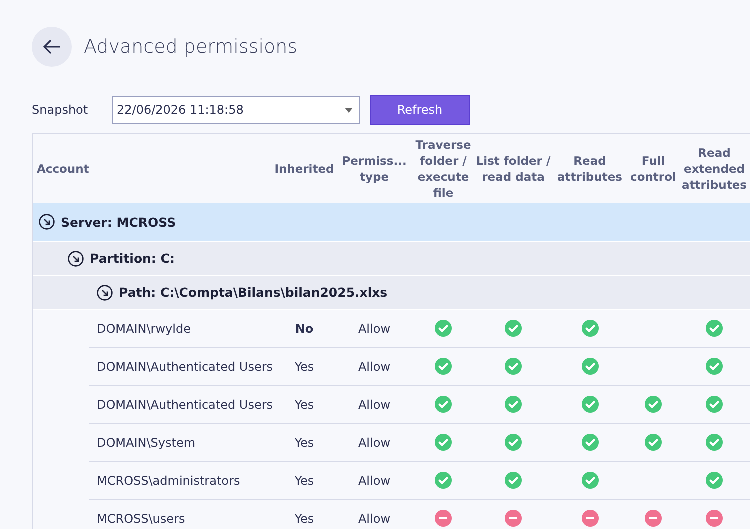 The height and width of the screenshot is (529, 750). What do you see at coordinates (253, 292) in the screenshot?
I see `group-label: Path: C:\Compta\Bilans\bilan2025.xlxs` at bounding box center [253, 292].